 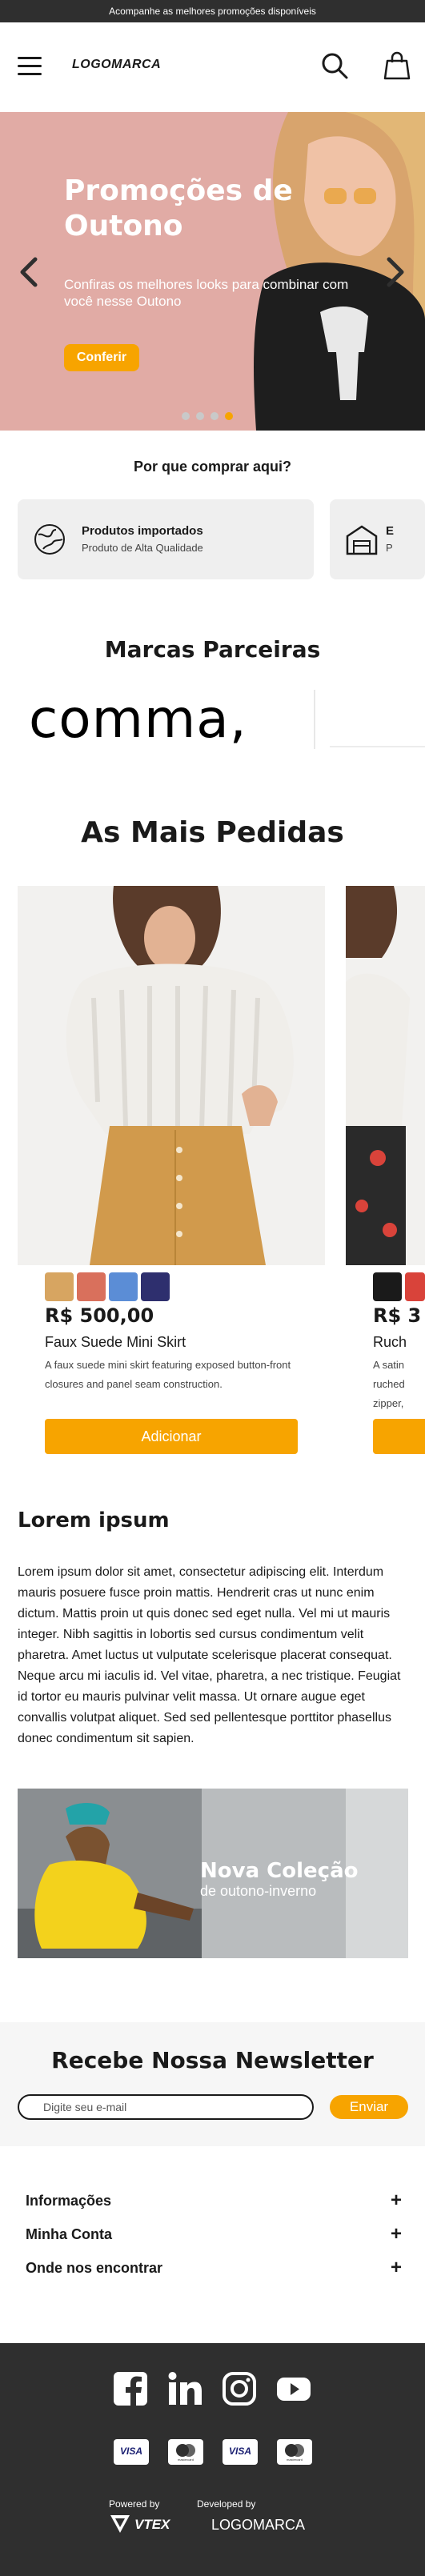 What do you see at coordinates (143, 548) in the screenshot?
I see `feature-subtitle: Produto de Alta Qualidade` at bounding box center [143, 548].